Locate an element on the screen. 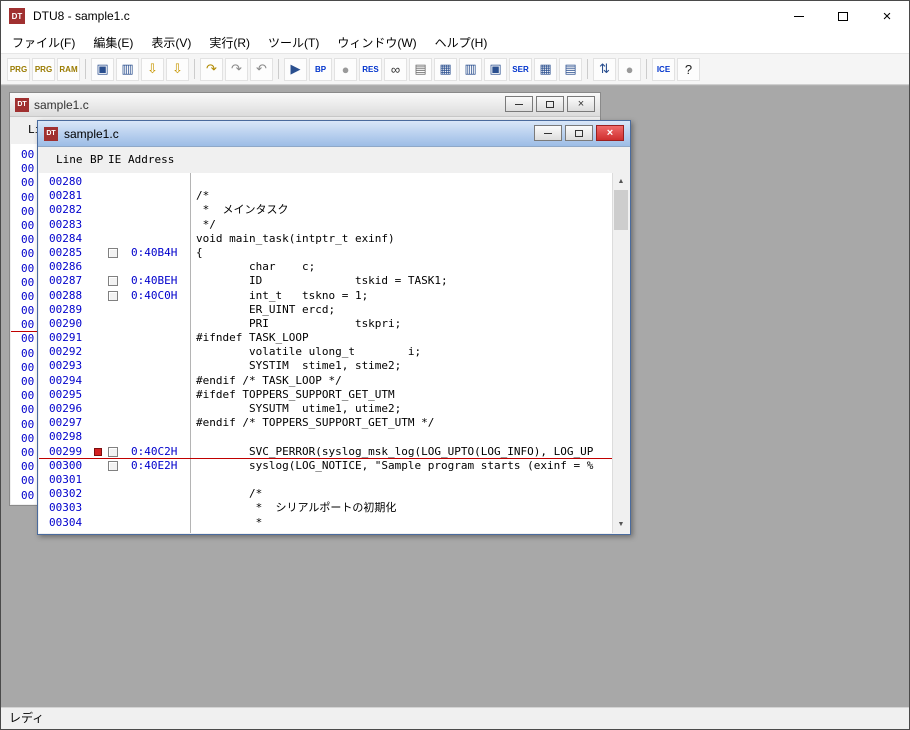 The width and height of the screenshot is (910, 730). status-text: レディ is located at coordinates (27, 718).